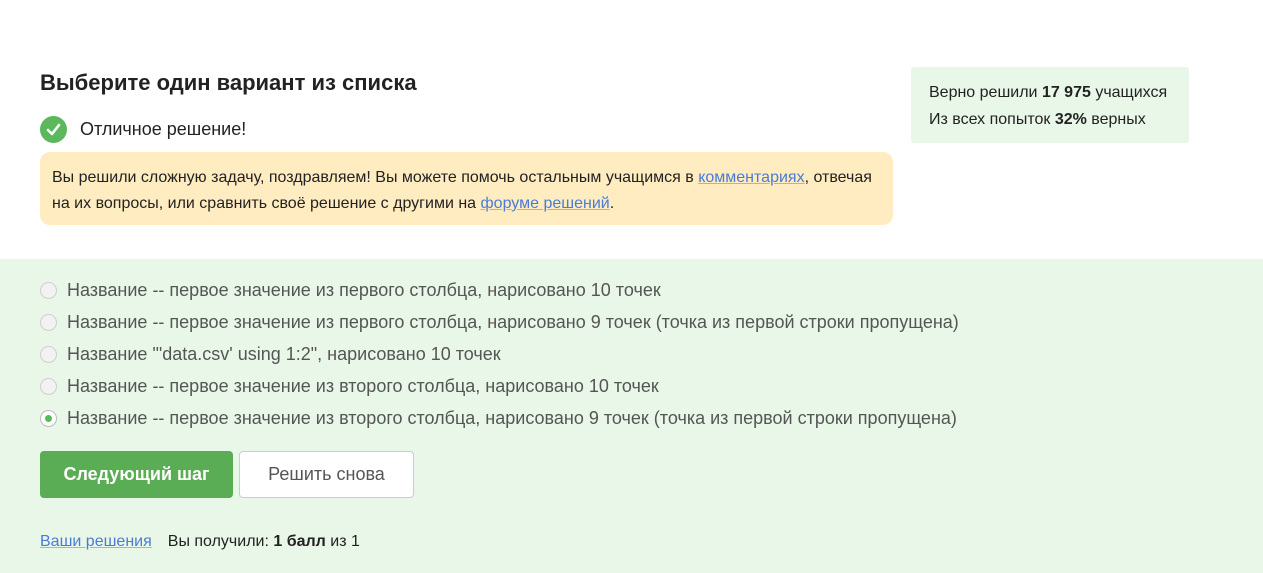 The height and width of the screenshot is (573, 1263). What do you see at coordinates (985, 92) in the screenshot?
I see `solved-label: Верно решили` at bounding box center [985, 92].